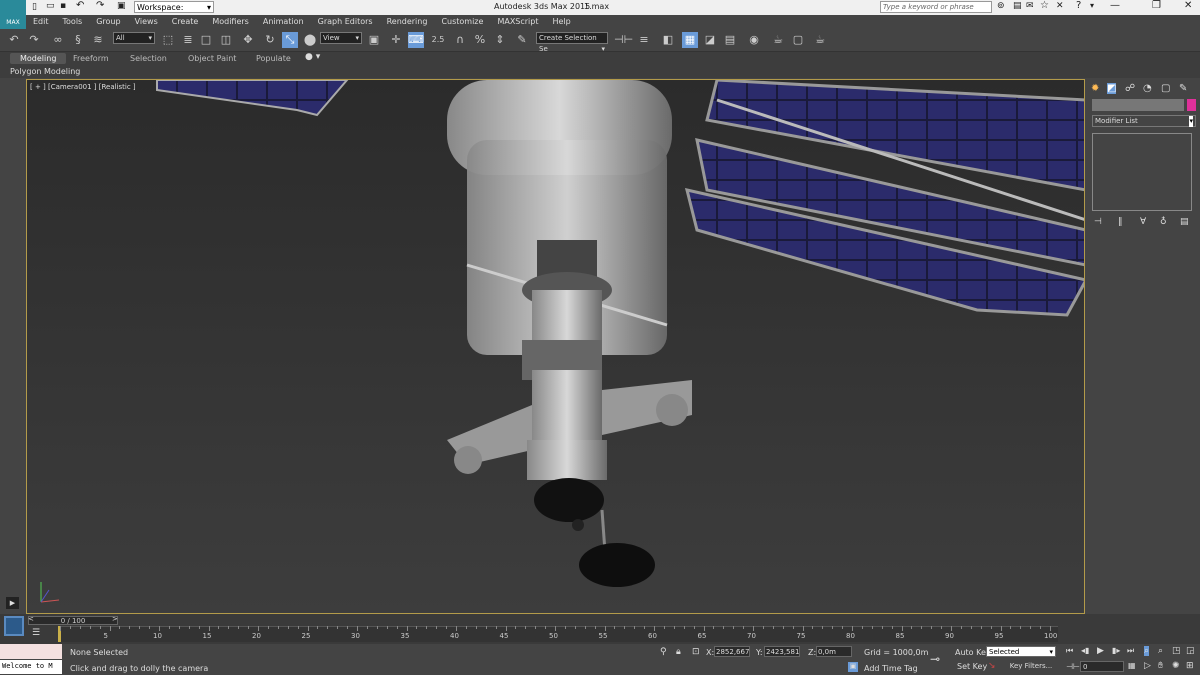 The height and width of the screenshot is (675, 1200). What do you see at coordinates (73, 620) in the screenshot?
I see `time-slider: 0 / 100` at bounding box center [73, 620].